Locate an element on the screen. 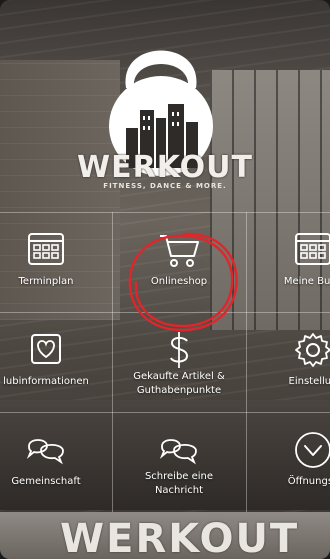 This screenshot has height=559, width=330. promo-banner: WERKOUT is located at coordinates (165, 535).